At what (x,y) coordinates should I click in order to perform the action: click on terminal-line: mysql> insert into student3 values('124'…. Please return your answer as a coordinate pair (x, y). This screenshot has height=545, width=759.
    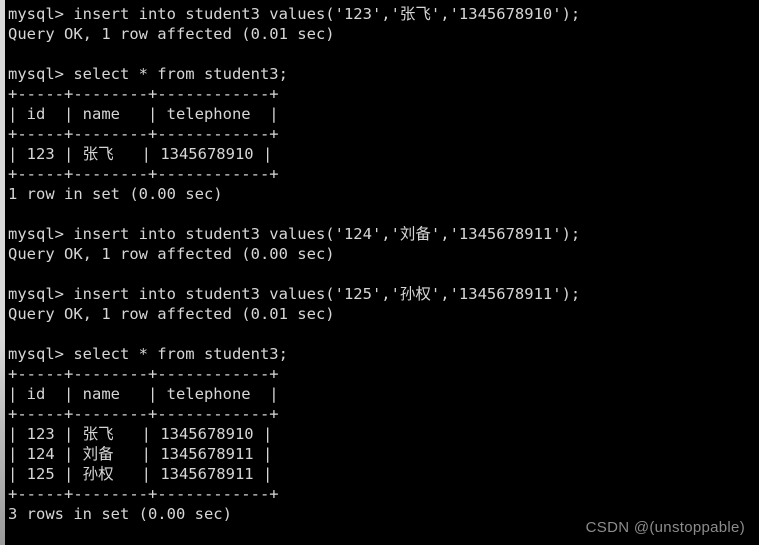
    Looking at the image, I should click on (294, 234).